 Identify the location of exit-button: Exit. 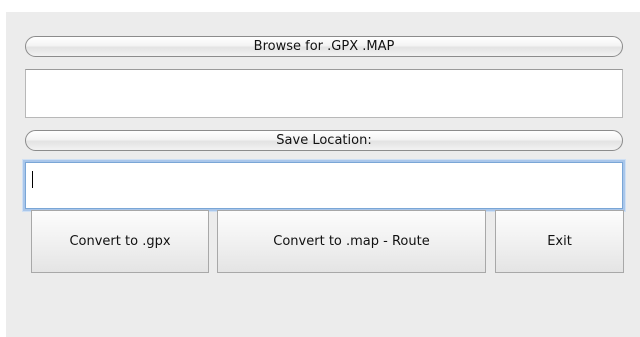
(559, 241).